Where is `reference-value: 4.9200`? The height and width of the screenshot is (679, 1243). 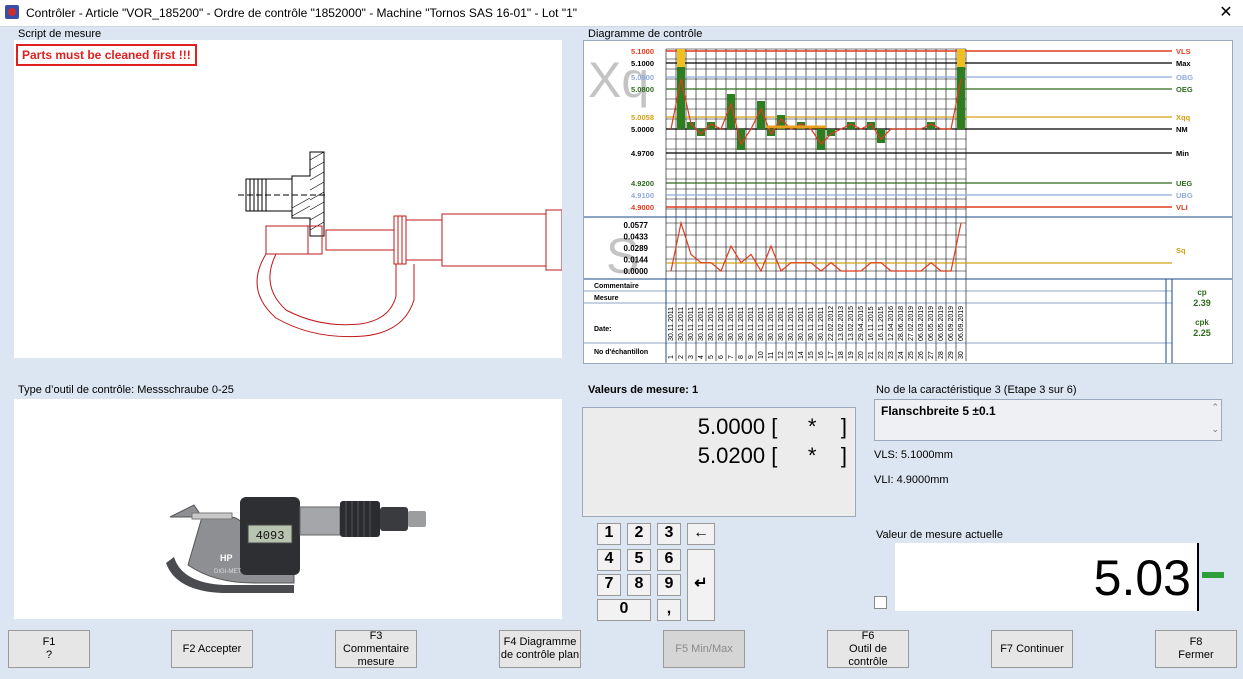
reference-value: 4.9200 is located at coordinates (642, 183).